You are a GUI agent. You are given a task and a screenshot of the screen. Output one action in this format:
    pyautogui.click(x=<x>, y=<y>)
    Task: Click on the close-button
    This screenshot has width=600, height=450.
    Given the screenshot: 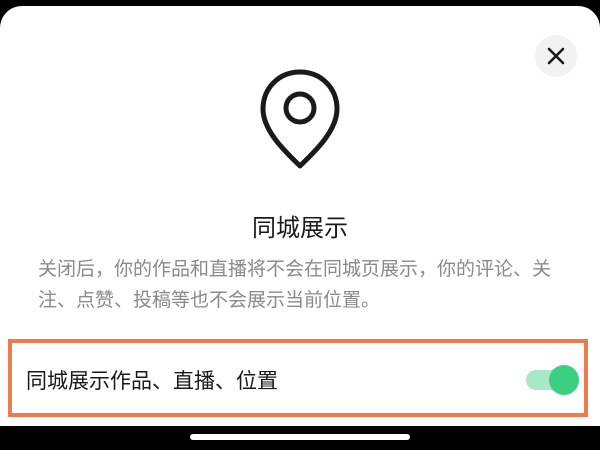 What is the action you would take?
    pyautogui.click(x=556, y=56)
    